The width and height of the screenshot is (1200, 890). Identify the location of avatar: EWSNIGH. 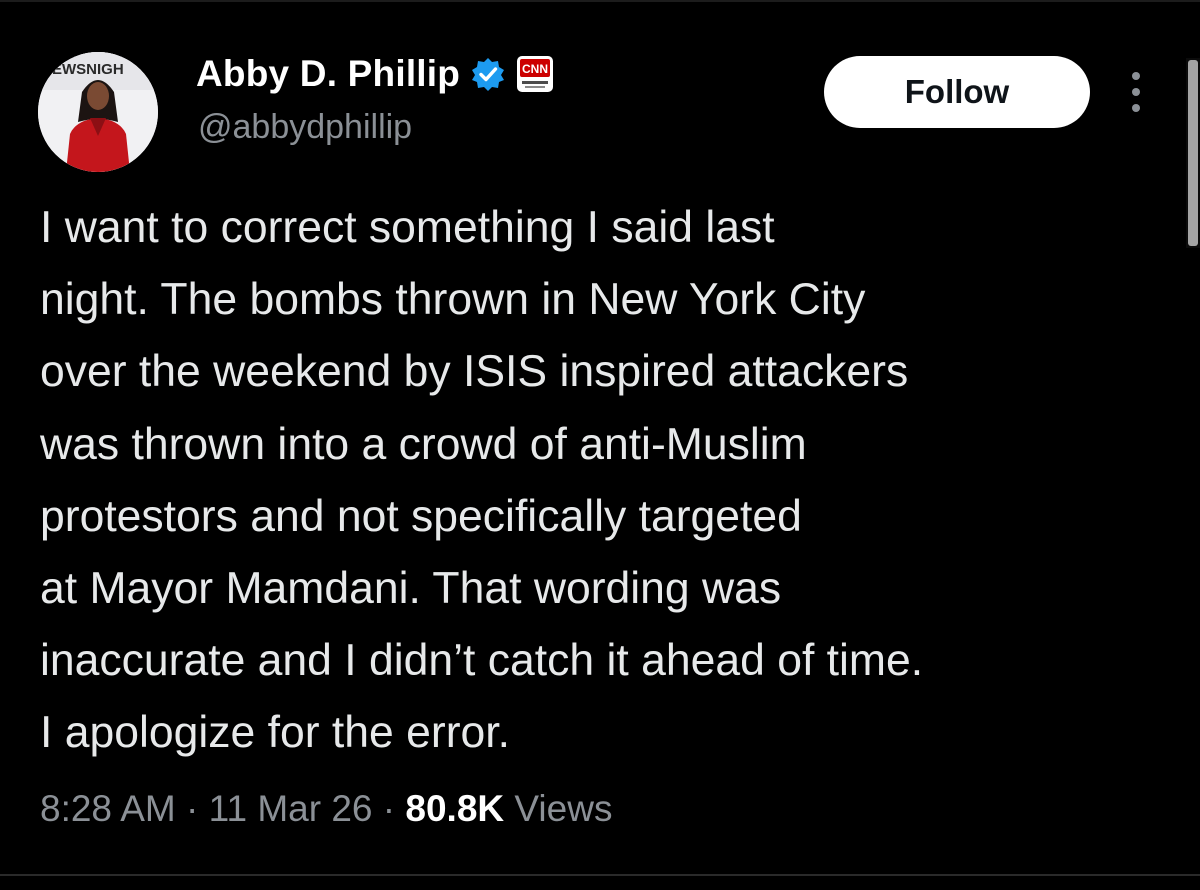
(98, 112).